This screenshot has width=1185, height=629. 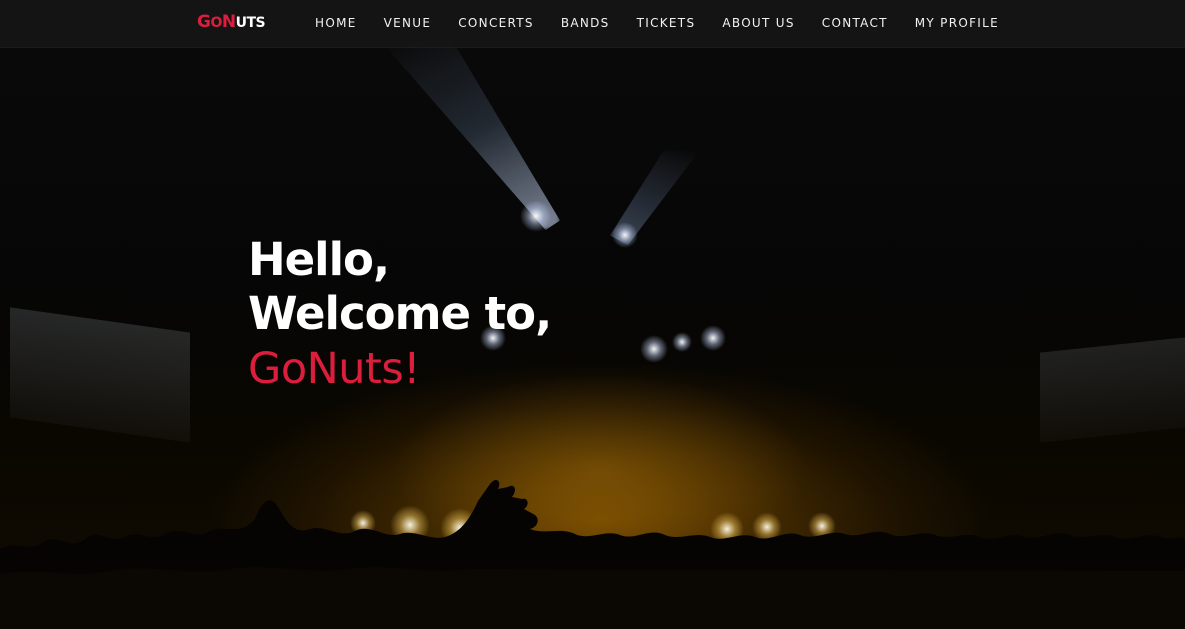 I want to click on logo-letters: N, so click(x=228, y=22).